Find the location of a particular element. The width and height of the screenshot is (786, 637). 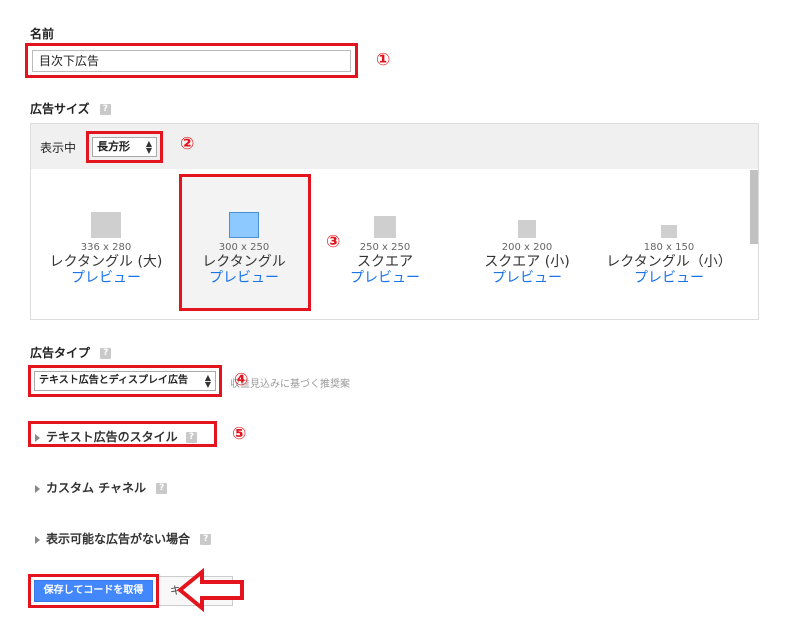

save-button: 保存してコードを取得 is located at coordinates (93, 591).